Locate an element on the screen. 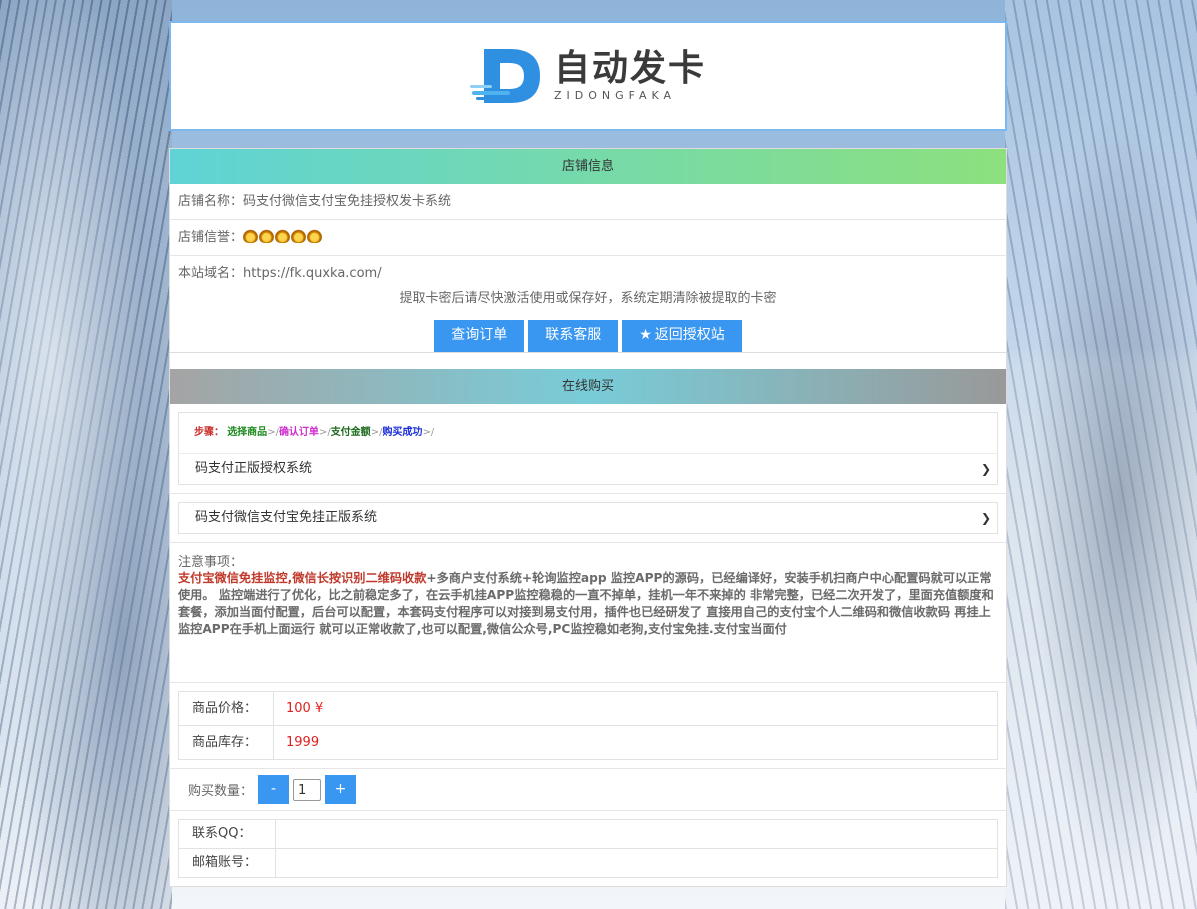 This screenshot has width=1197, height=909. domain-label: 本站域名： is located at coordinates (211, 273).